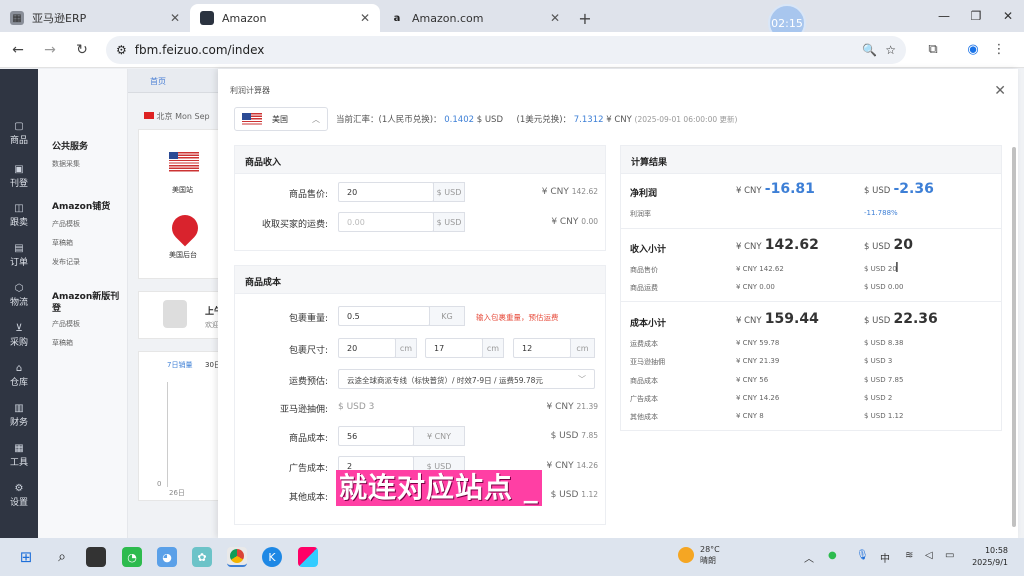 The width and height of the screenshot is (1024, 576). Describe the element at coordinates (901, 319) in the screenshot. I see `cost-subtotal-usd: $ USD 22.36` at that location.